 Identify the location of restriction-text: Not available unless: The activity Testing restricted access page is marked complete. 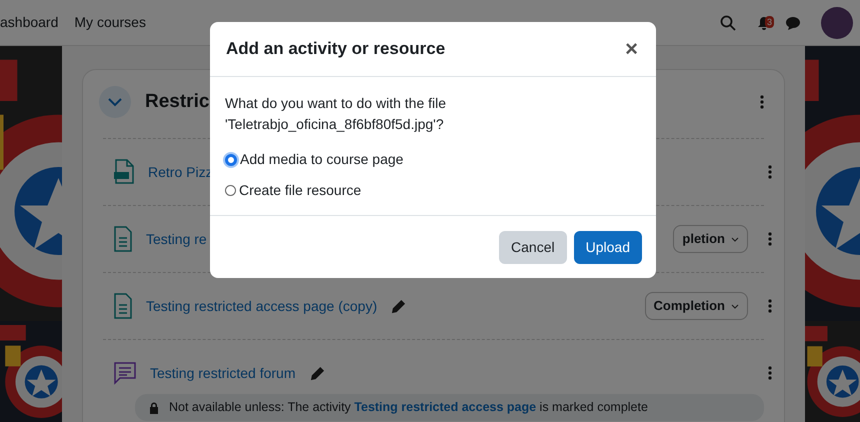
(408, 407).